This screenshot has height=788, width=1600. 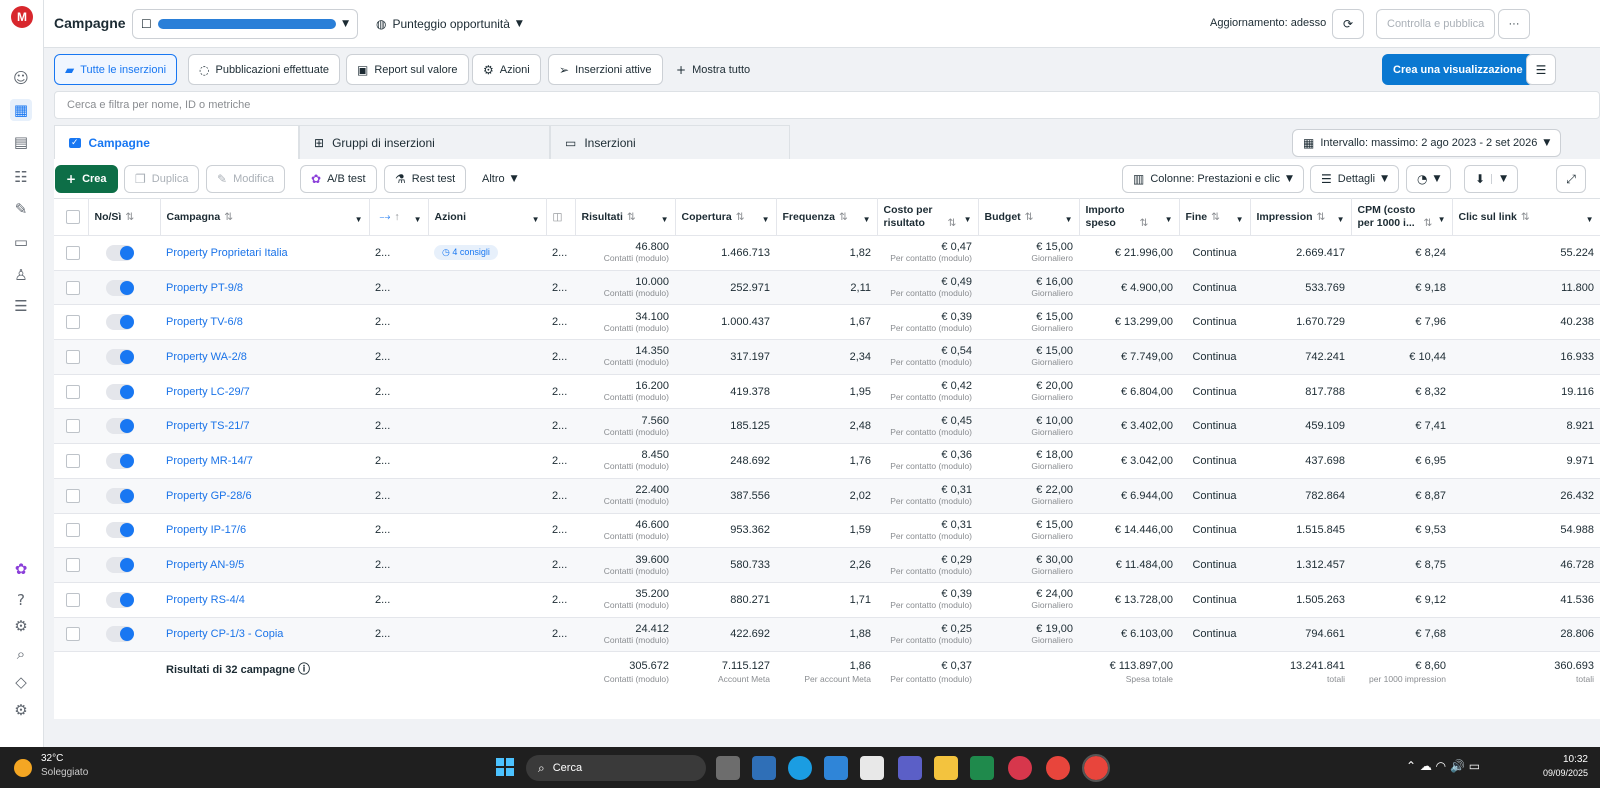 I want to click on campaign-name-link: Property GP-28/6, so click(x=209, y=496).